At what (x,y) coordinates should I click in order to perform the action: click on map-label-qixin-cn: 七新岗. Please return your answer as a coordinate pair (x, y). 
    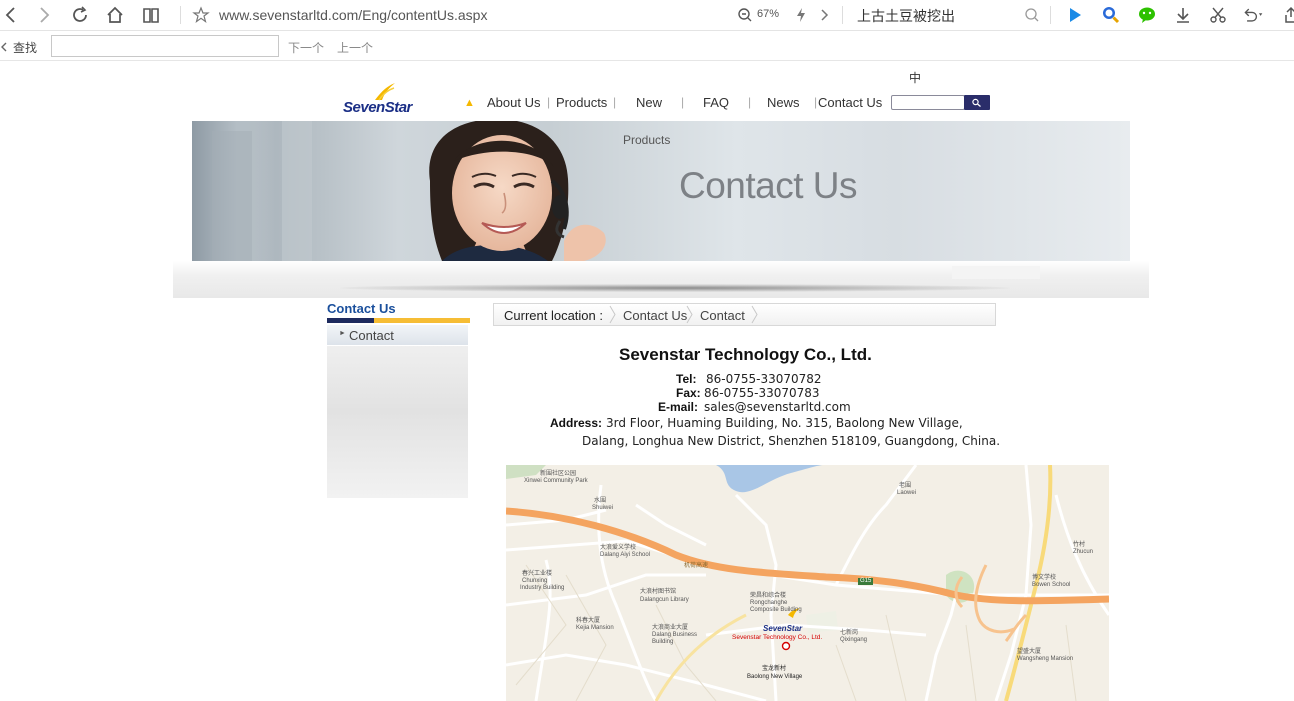
    Looking at the image, I should click on (849, 633).